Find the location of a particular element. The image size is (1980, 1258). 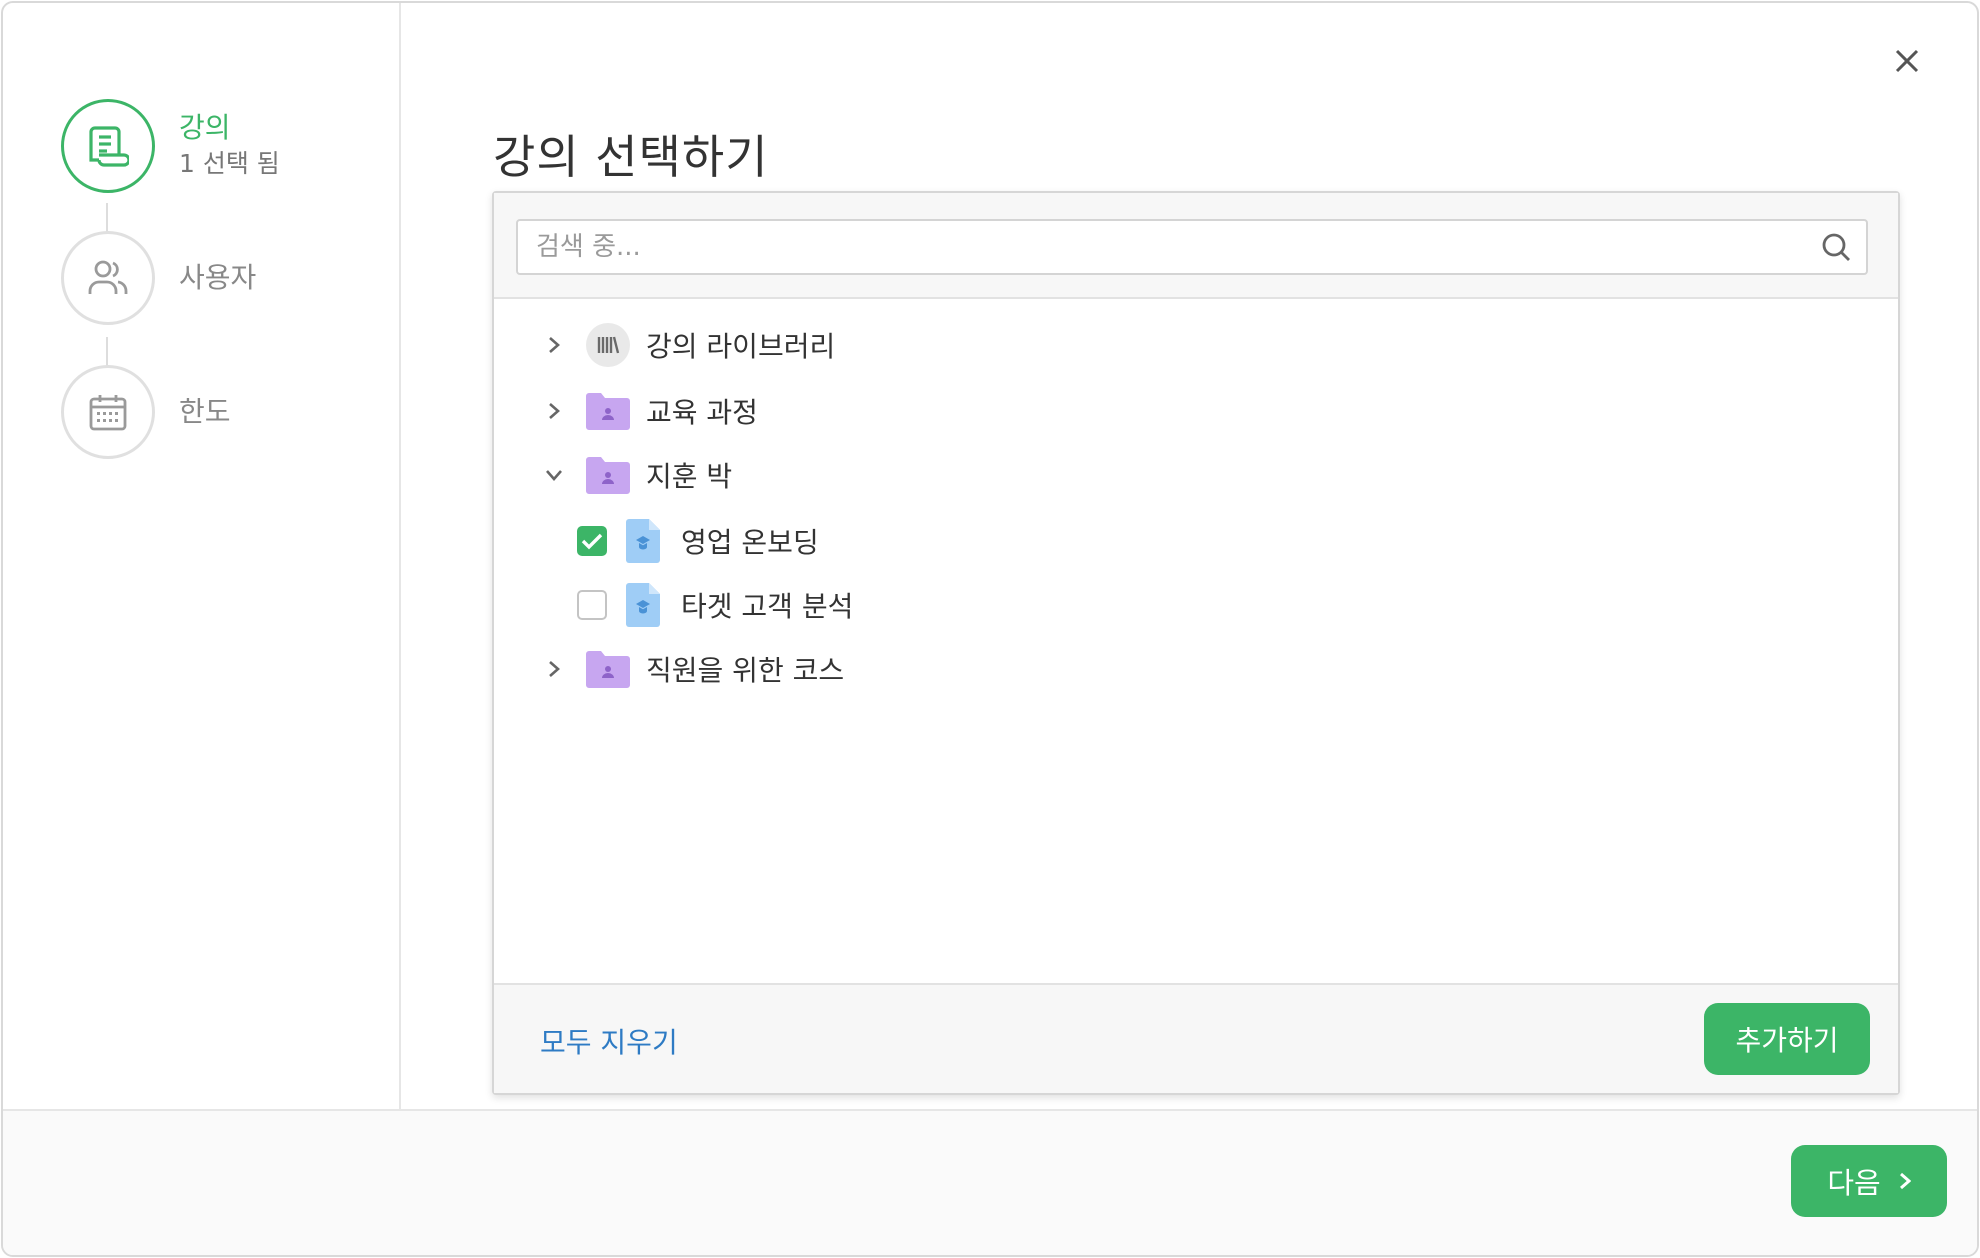

step-title: 한도 is located at coordinates (205, 411).